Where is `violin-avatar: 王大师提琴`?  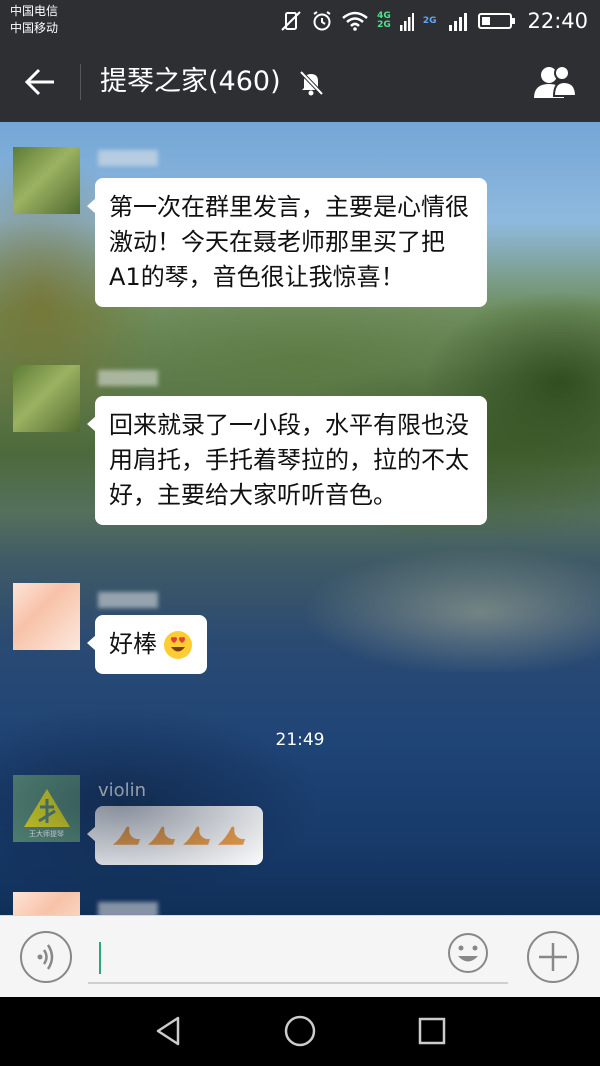
violin-avatar: 王大师提琴 is located at coordinates (46, 808).